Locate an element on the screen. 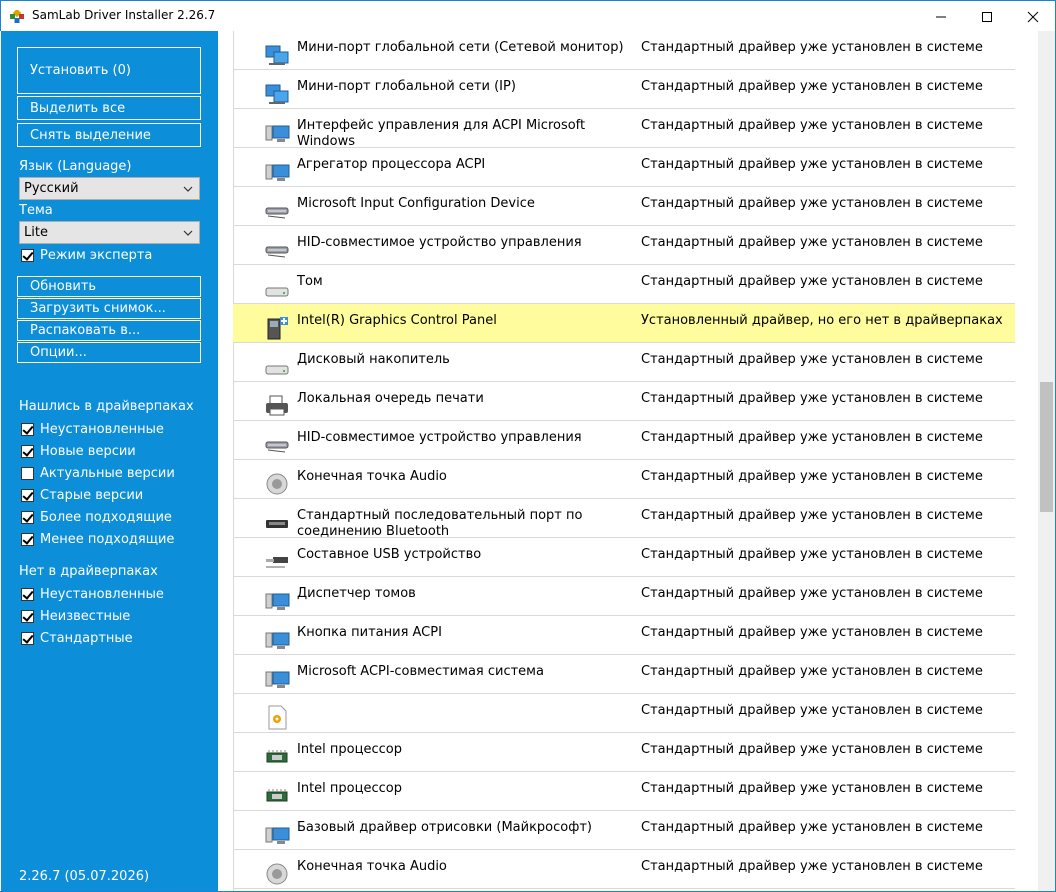 The width and height of the screenshot is (1056, 892). notfound-checkbox-1: Неизвестные is located at coordinates (75, 616).